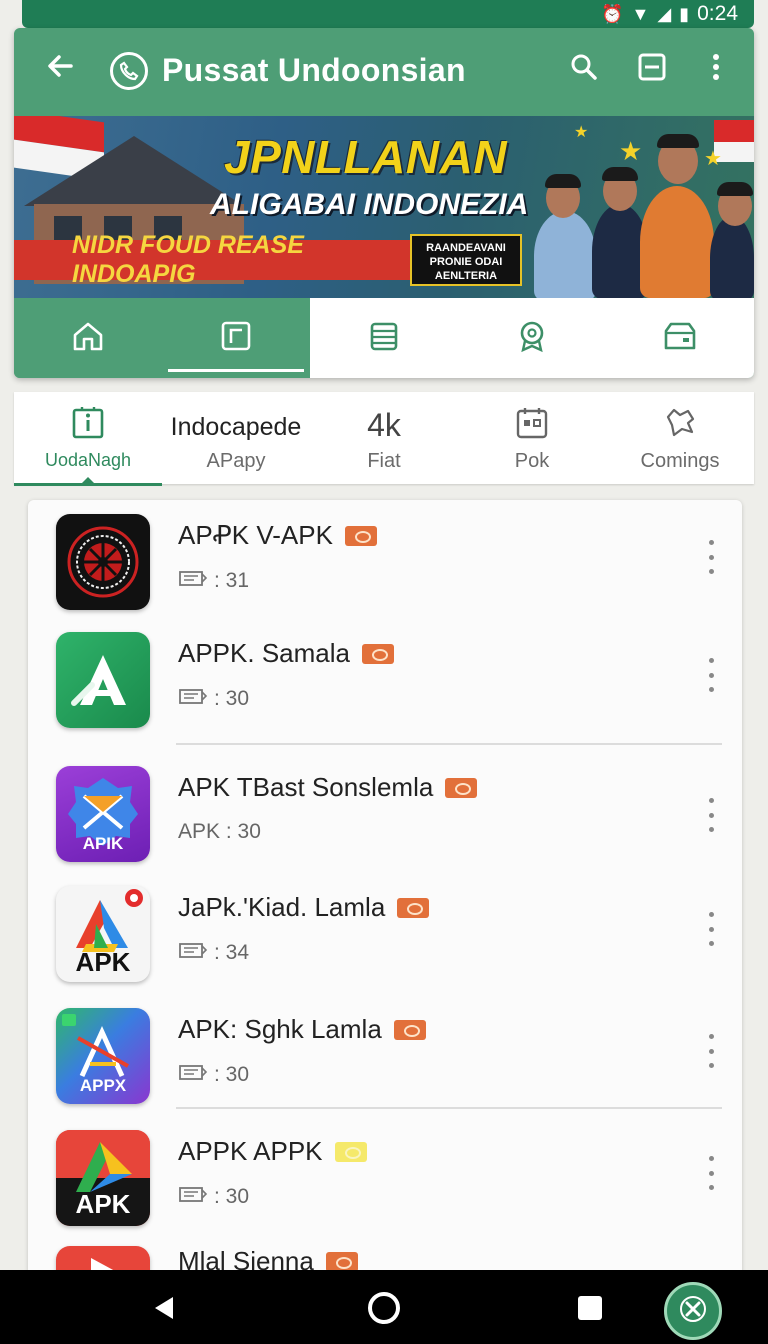 This screenshot has height=1344, width=768. Describe the element at coordinates (385, 811) in the screenshot. I see `list-item: APIK APK TBast Sonslemla APK : 30` at that location.